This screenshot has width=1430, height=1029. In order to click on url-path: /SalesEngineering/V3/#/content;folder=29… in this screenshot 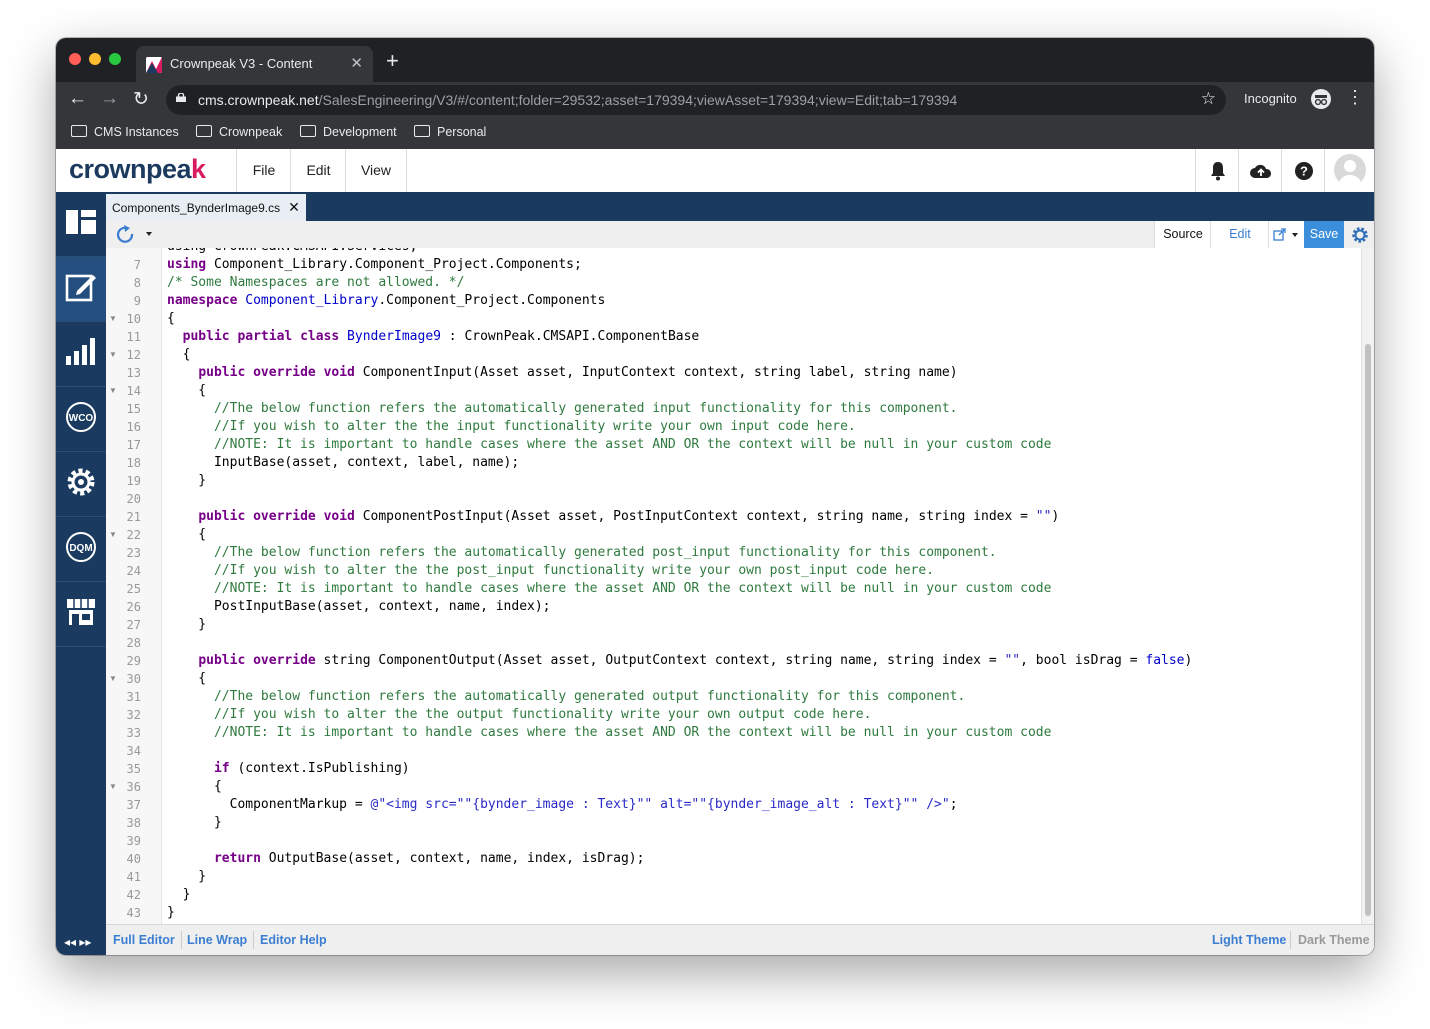, I will do `click(638, 100)`.